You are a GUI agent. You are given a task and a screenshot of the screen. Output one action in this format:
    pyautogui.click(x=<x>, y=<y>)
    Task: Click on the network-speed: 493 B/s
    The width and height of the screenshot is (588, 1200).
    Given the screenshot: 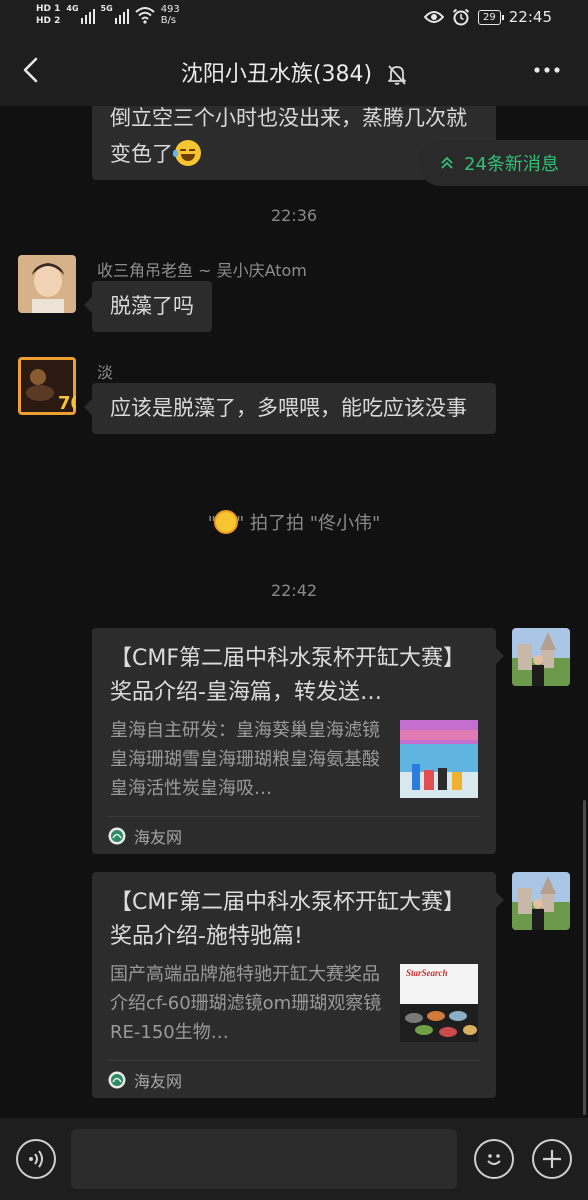 What is the action you would take?
    pyautogui.click(x=170, y=15)
    